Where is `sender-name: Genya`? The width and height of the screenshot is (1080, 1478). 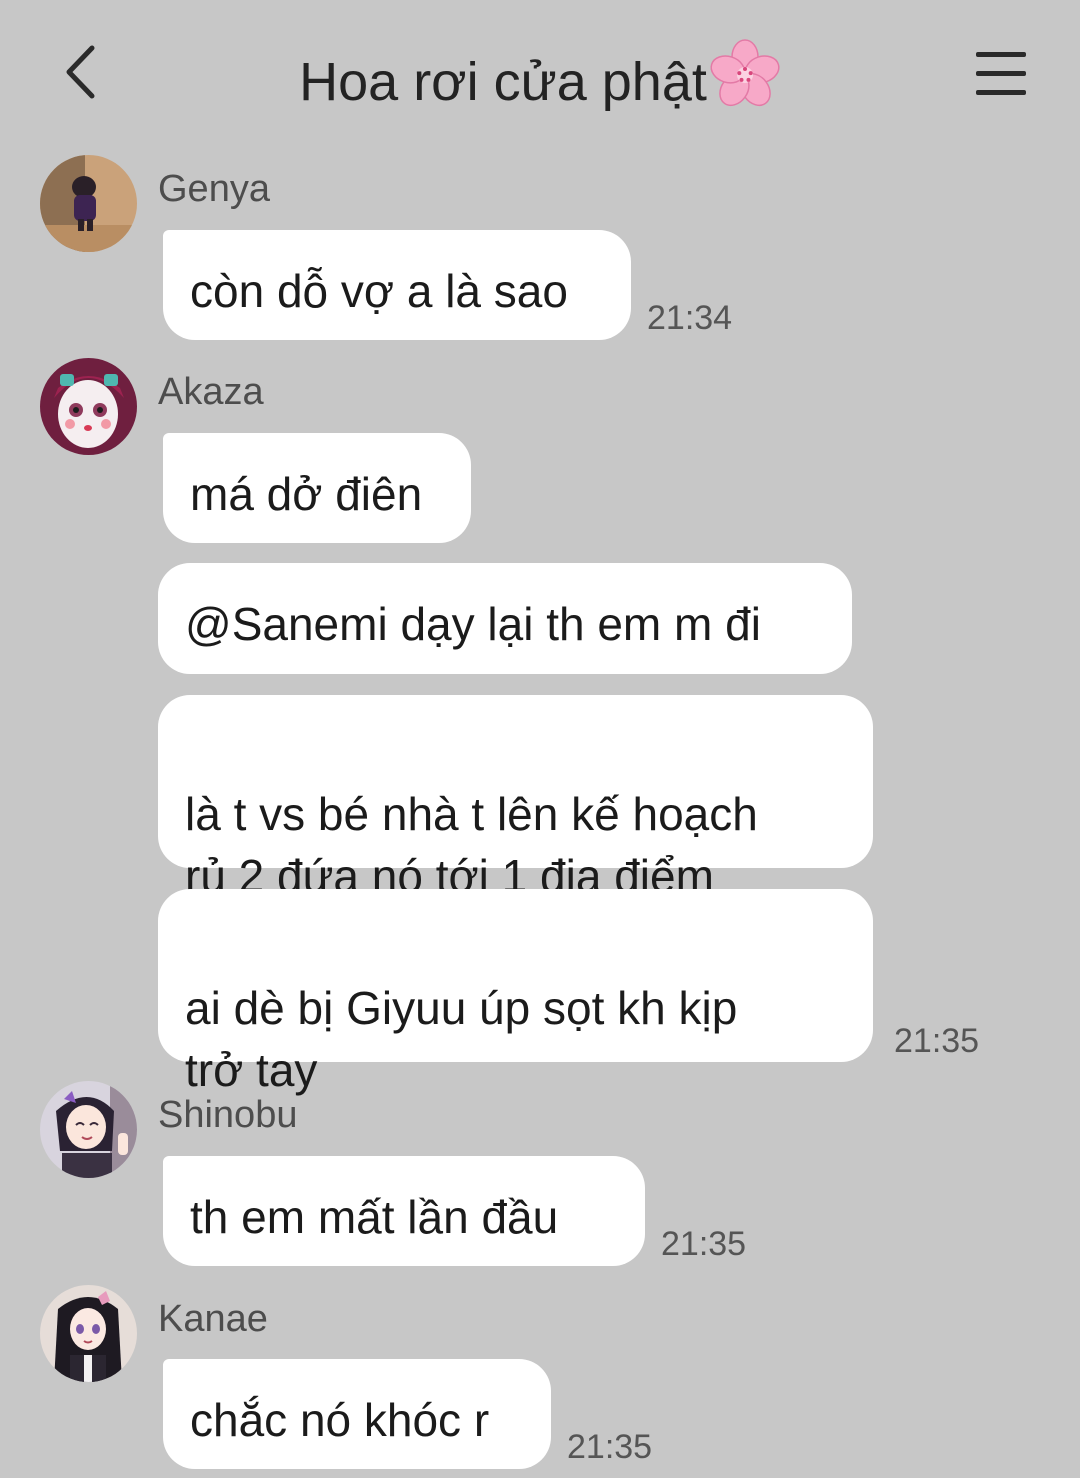 sender-name: Genya is located at coordinates (214, 189).